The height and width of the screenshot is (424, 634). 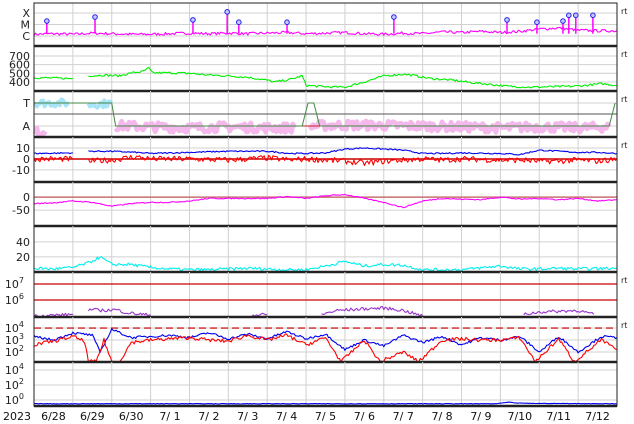 What do you see at coordinates (100, 104) in the screenshot?
I see `toward-scatter-line` at bounding box center [100, 104].